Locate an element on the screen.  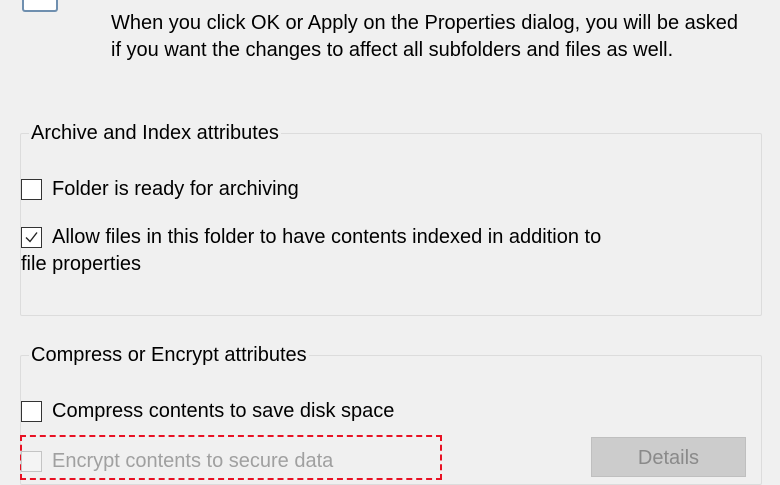
allow-indexing-checkbox is located at coordinates (31, 237).